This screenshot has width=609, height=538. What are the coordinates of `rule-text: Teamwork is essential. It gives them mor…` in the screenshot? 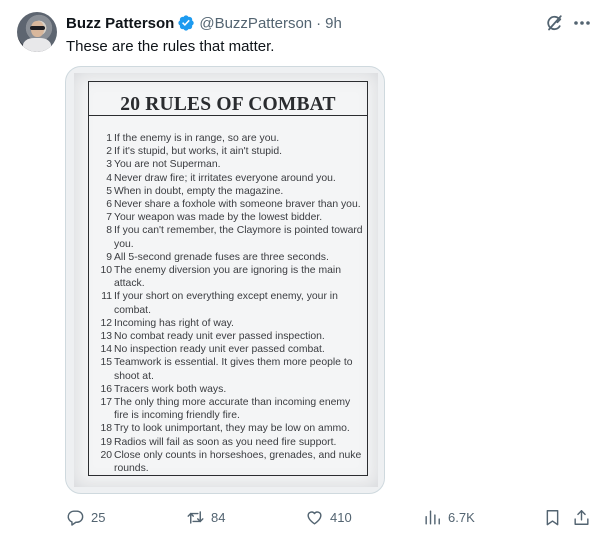 It's located at (233, 369).